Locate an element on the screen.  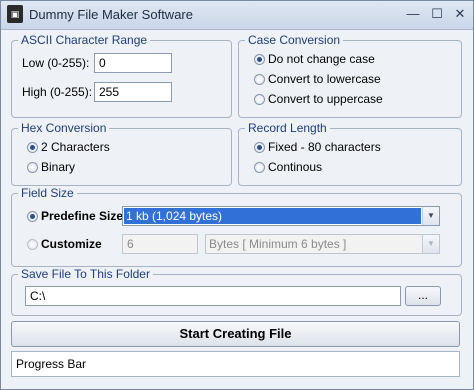
predefine-size-value: 1 kb (1,024 bytes) is located at coordinates (272, 216).